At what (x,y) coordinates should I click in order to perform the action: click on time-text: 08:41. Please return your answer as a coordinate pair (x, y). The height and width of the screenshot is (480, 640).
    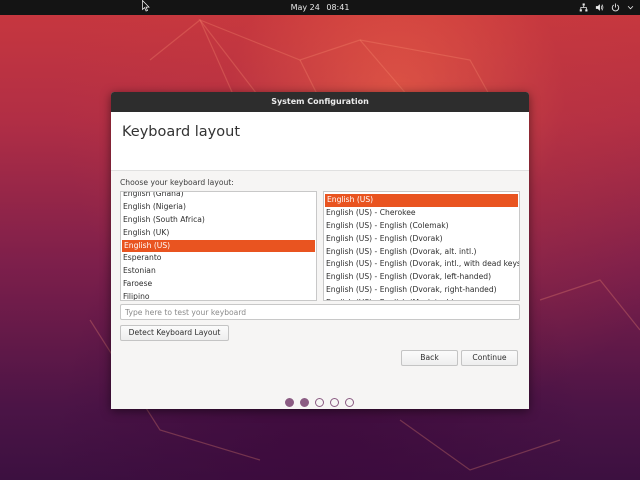
    Looking at the image, I should click on (338, 7).